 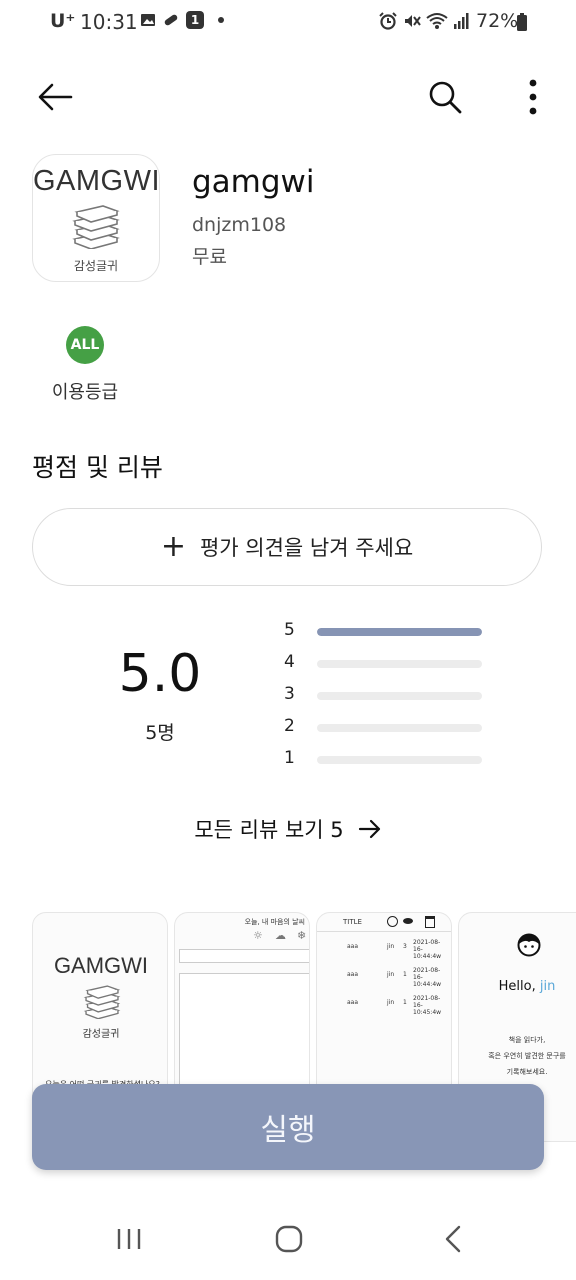 I want to click on see-all-reviews-label: 모든 리뷰 보기 5, so click(x=269, y=830).